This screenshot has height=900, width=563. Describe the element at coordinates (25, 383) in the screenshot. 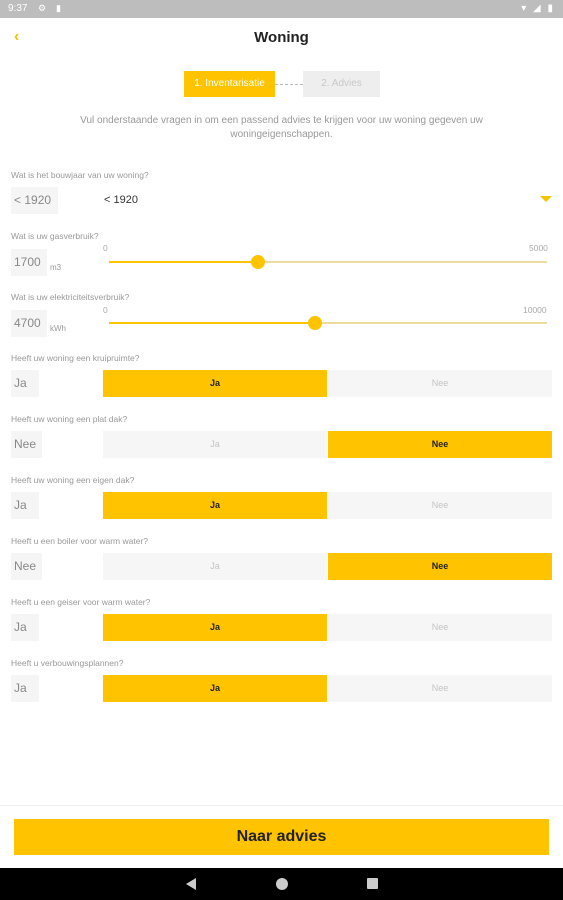

I see `kruipruimte-value: Ja` at that location.